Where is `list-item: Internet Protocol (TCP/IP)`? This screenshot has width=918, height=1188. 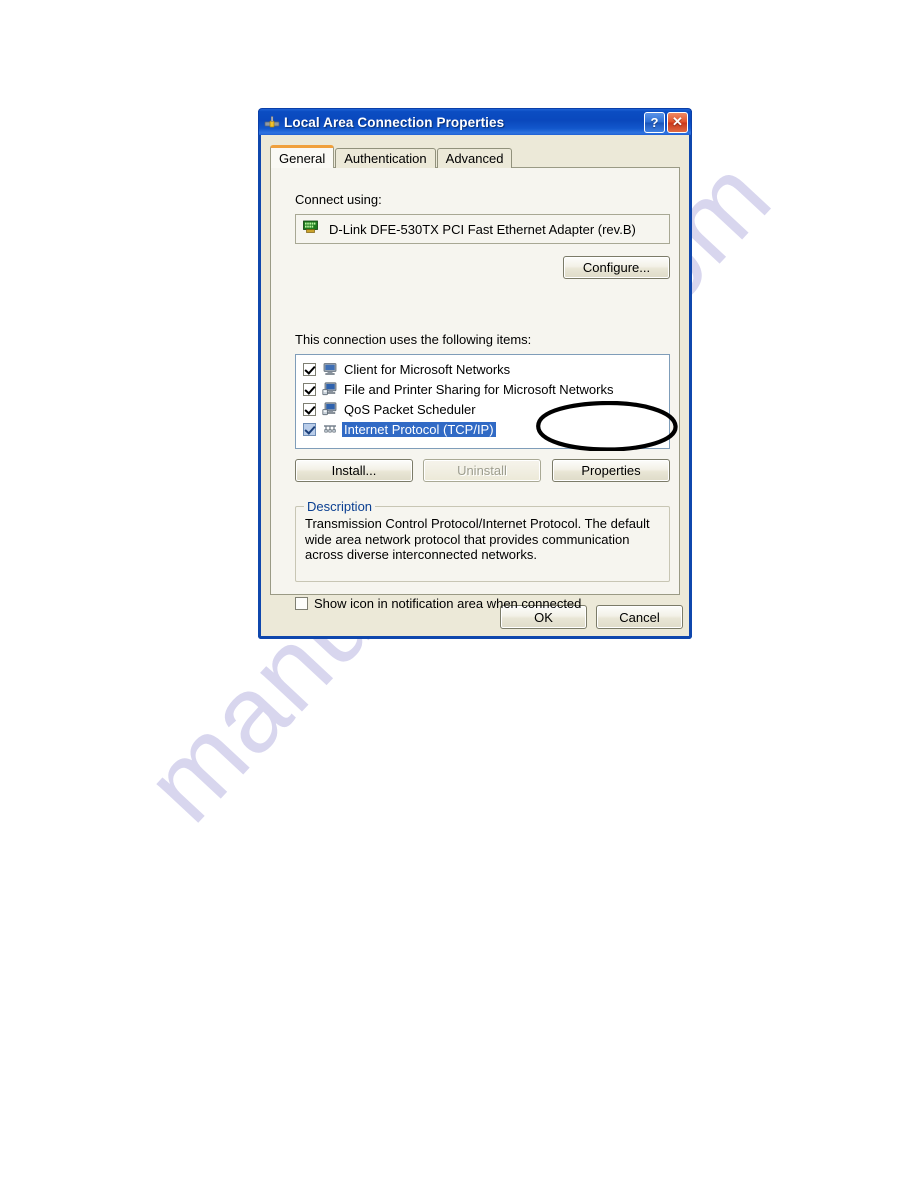
list-item: Internet Protocol (TCP/IP) is located at coordinates (482, 429).